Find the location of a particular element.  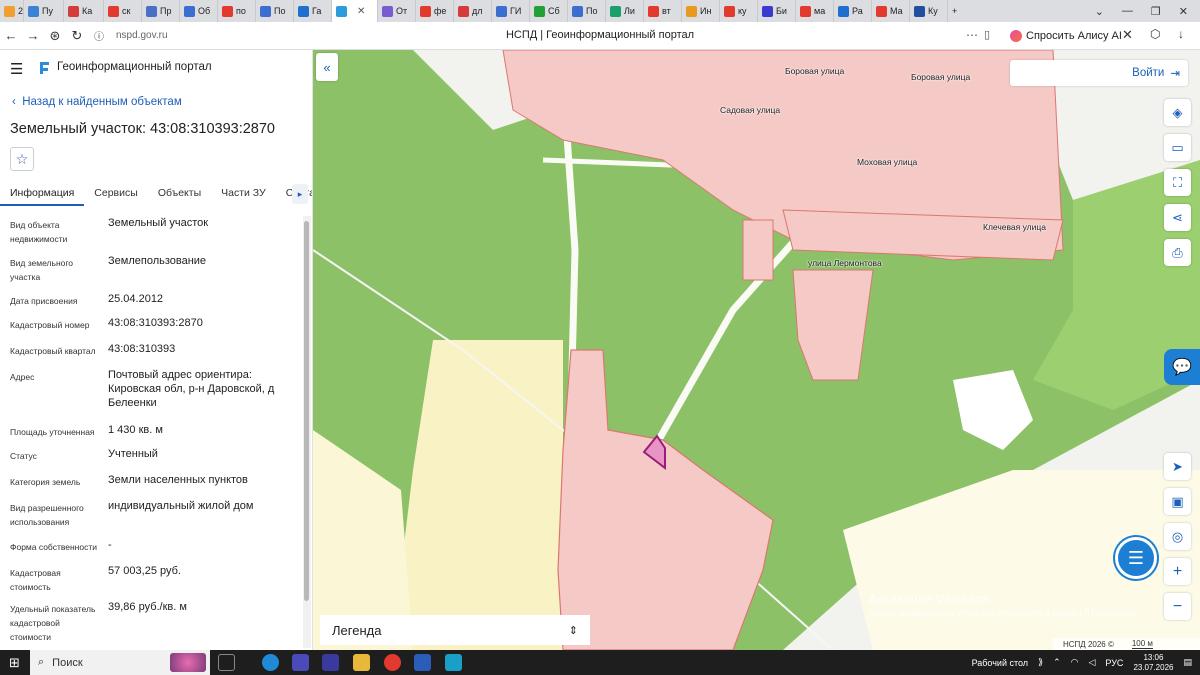

favorite-star-button: ☆ is located at coordinates (22, 159).